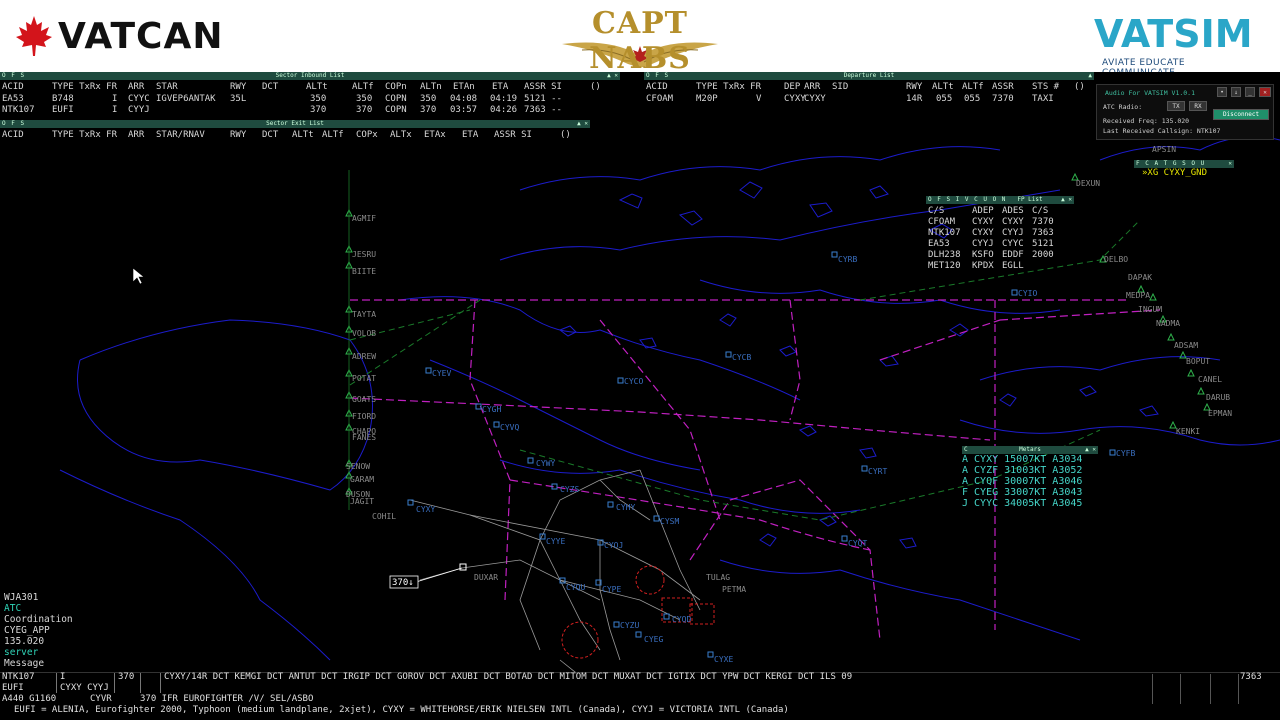 The height and width of the screenshot is (720, 1280). Describe the element at coordinates (238, 99) in the screenshot. I see `inbound-row-cell: 35L` at that location.